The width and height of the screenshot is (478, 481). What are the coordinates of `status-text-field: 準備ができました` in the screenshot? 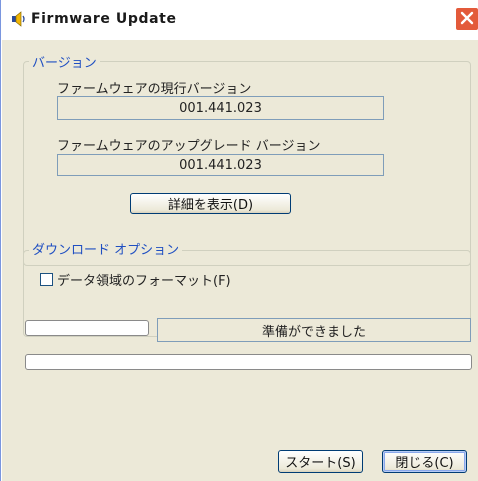 It's located at (314, 330).